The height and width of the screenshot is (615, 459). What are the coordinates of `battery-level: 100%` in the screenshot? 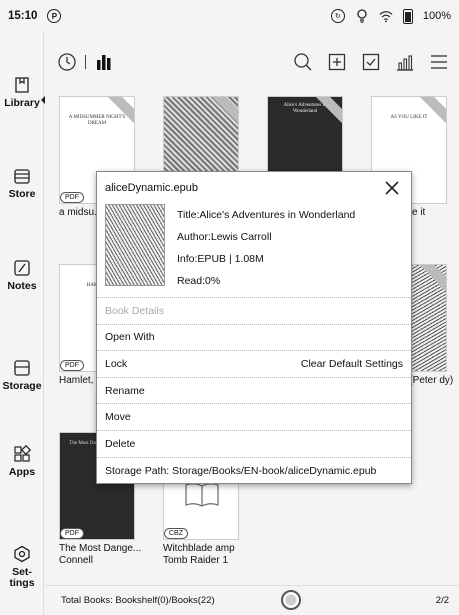 It's located at (436, 16).